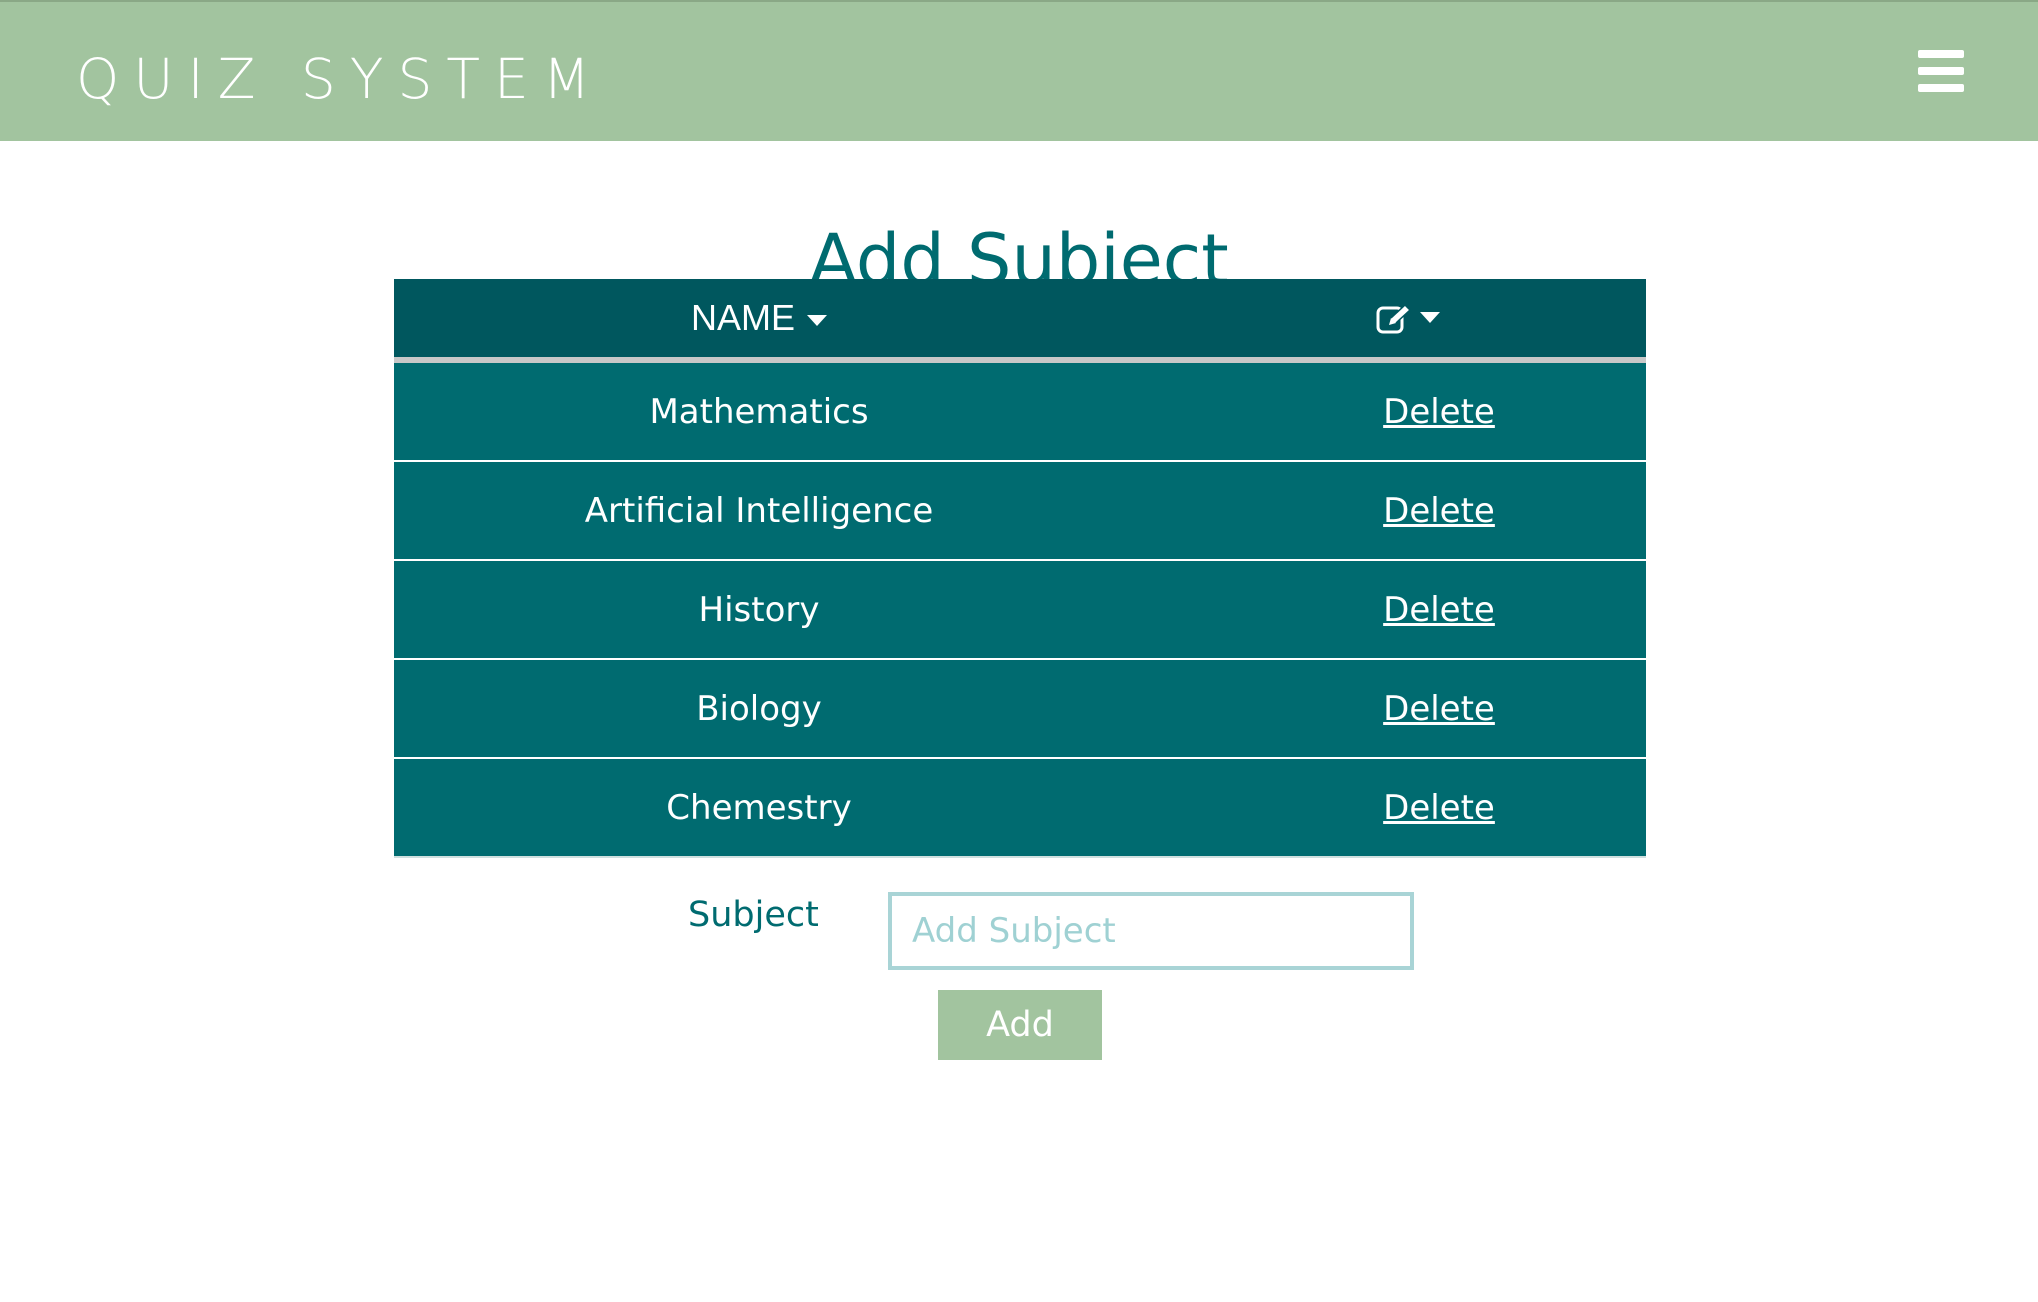  What do you see at coordinates (1020, 808) in the screenshot?
I see `table-row: Chemestry Delete` at bounding box center [1020, 808].